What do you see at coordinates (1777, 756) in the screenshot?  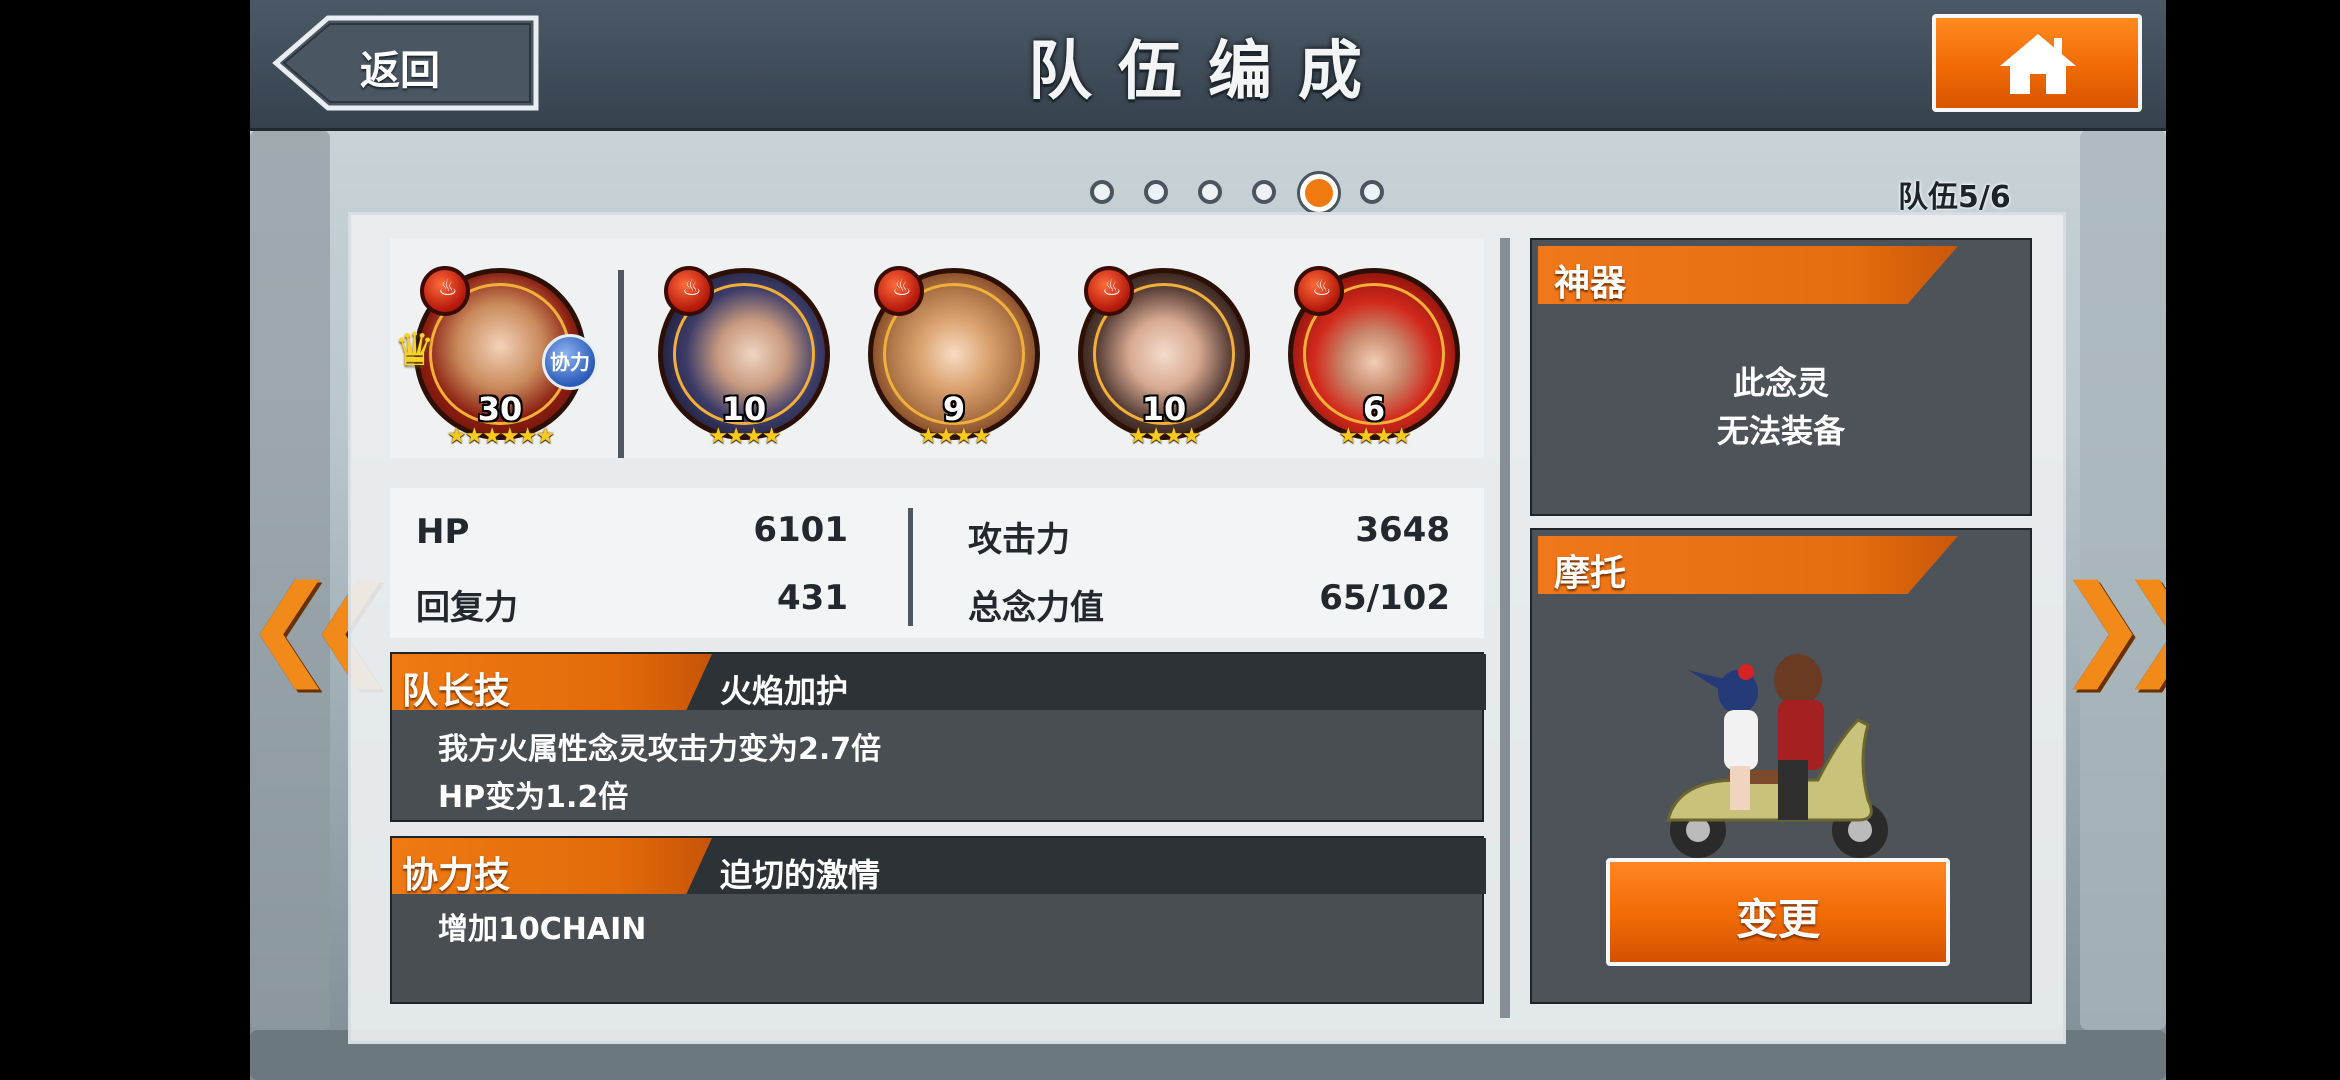 I see `motorbike-illustration` at bounding box center [1777, 756].